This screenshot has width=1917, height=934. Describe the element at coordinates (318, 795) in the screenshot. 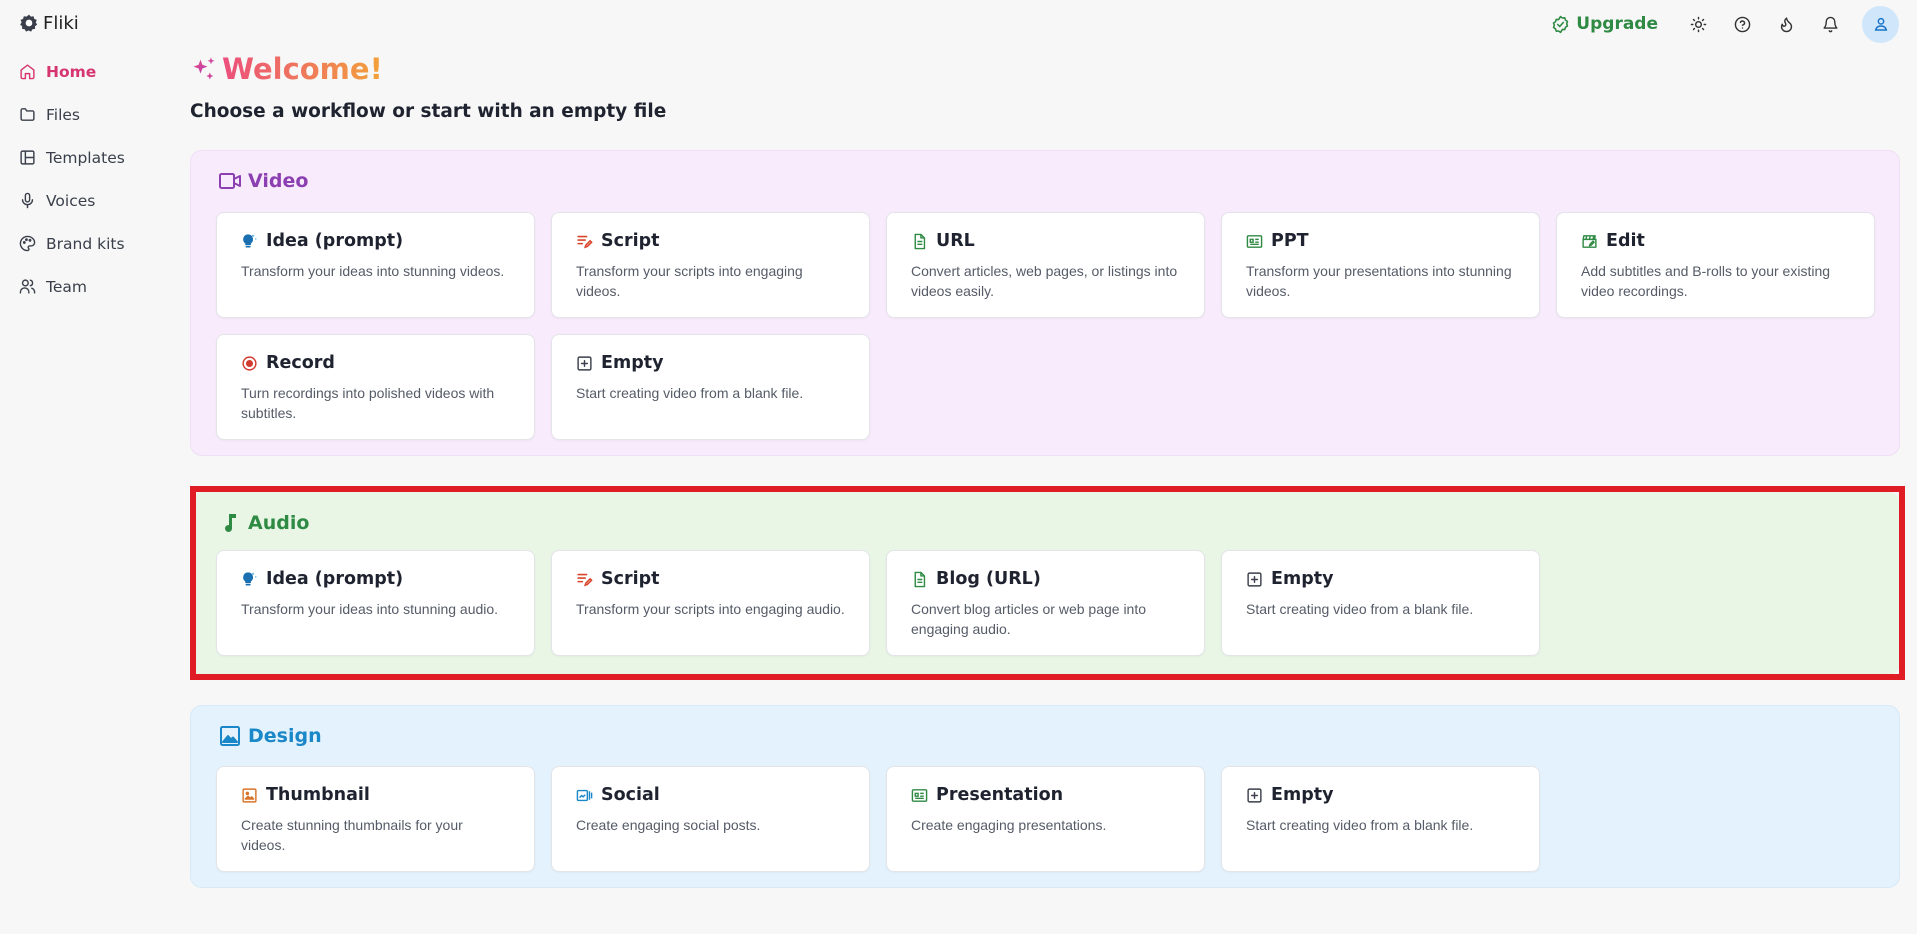

I see `card-title: Thumbnail` at that location.